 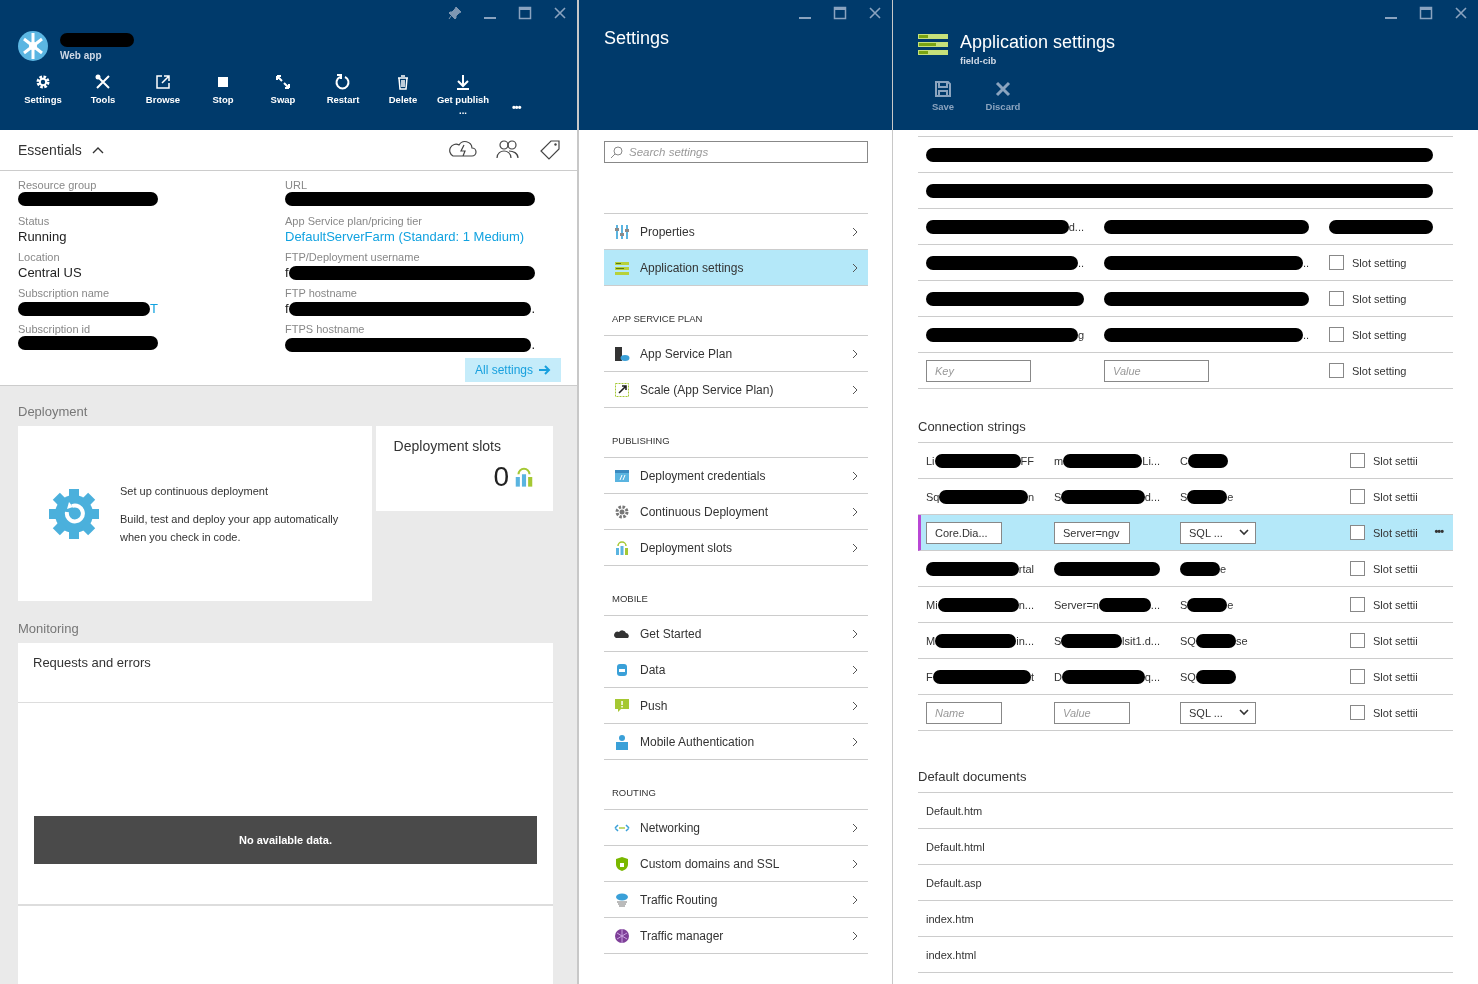 What do you see at coordinates (736, 354) in the screenshot?
I see `menu-item: App Service Plan` at bounding box center [736, 354].